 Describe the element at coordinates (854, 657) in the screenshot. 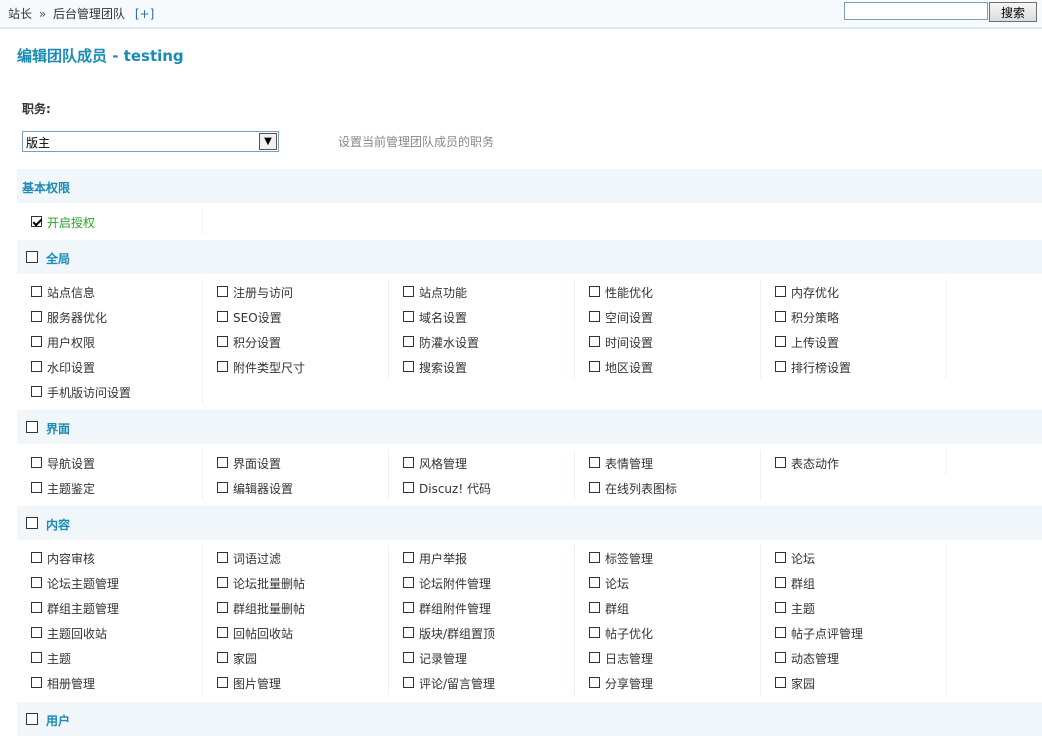

I see `permission-option: 动态管理` at that location.